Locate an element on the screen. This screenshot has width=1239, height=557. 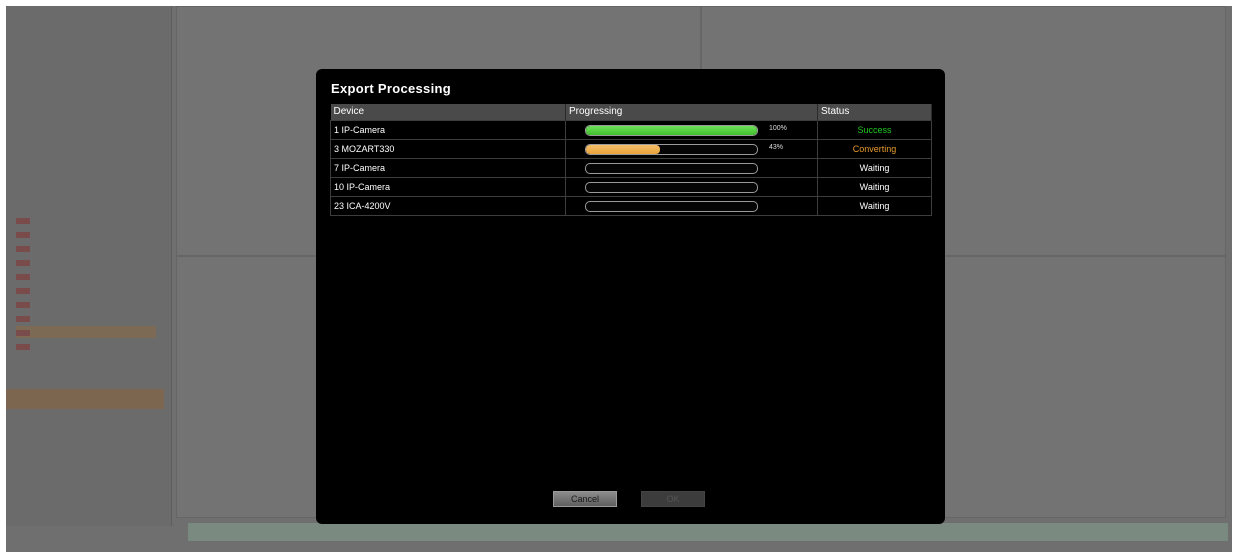
dialog-footer: Cancel OK is located at coordinates (630, 500).